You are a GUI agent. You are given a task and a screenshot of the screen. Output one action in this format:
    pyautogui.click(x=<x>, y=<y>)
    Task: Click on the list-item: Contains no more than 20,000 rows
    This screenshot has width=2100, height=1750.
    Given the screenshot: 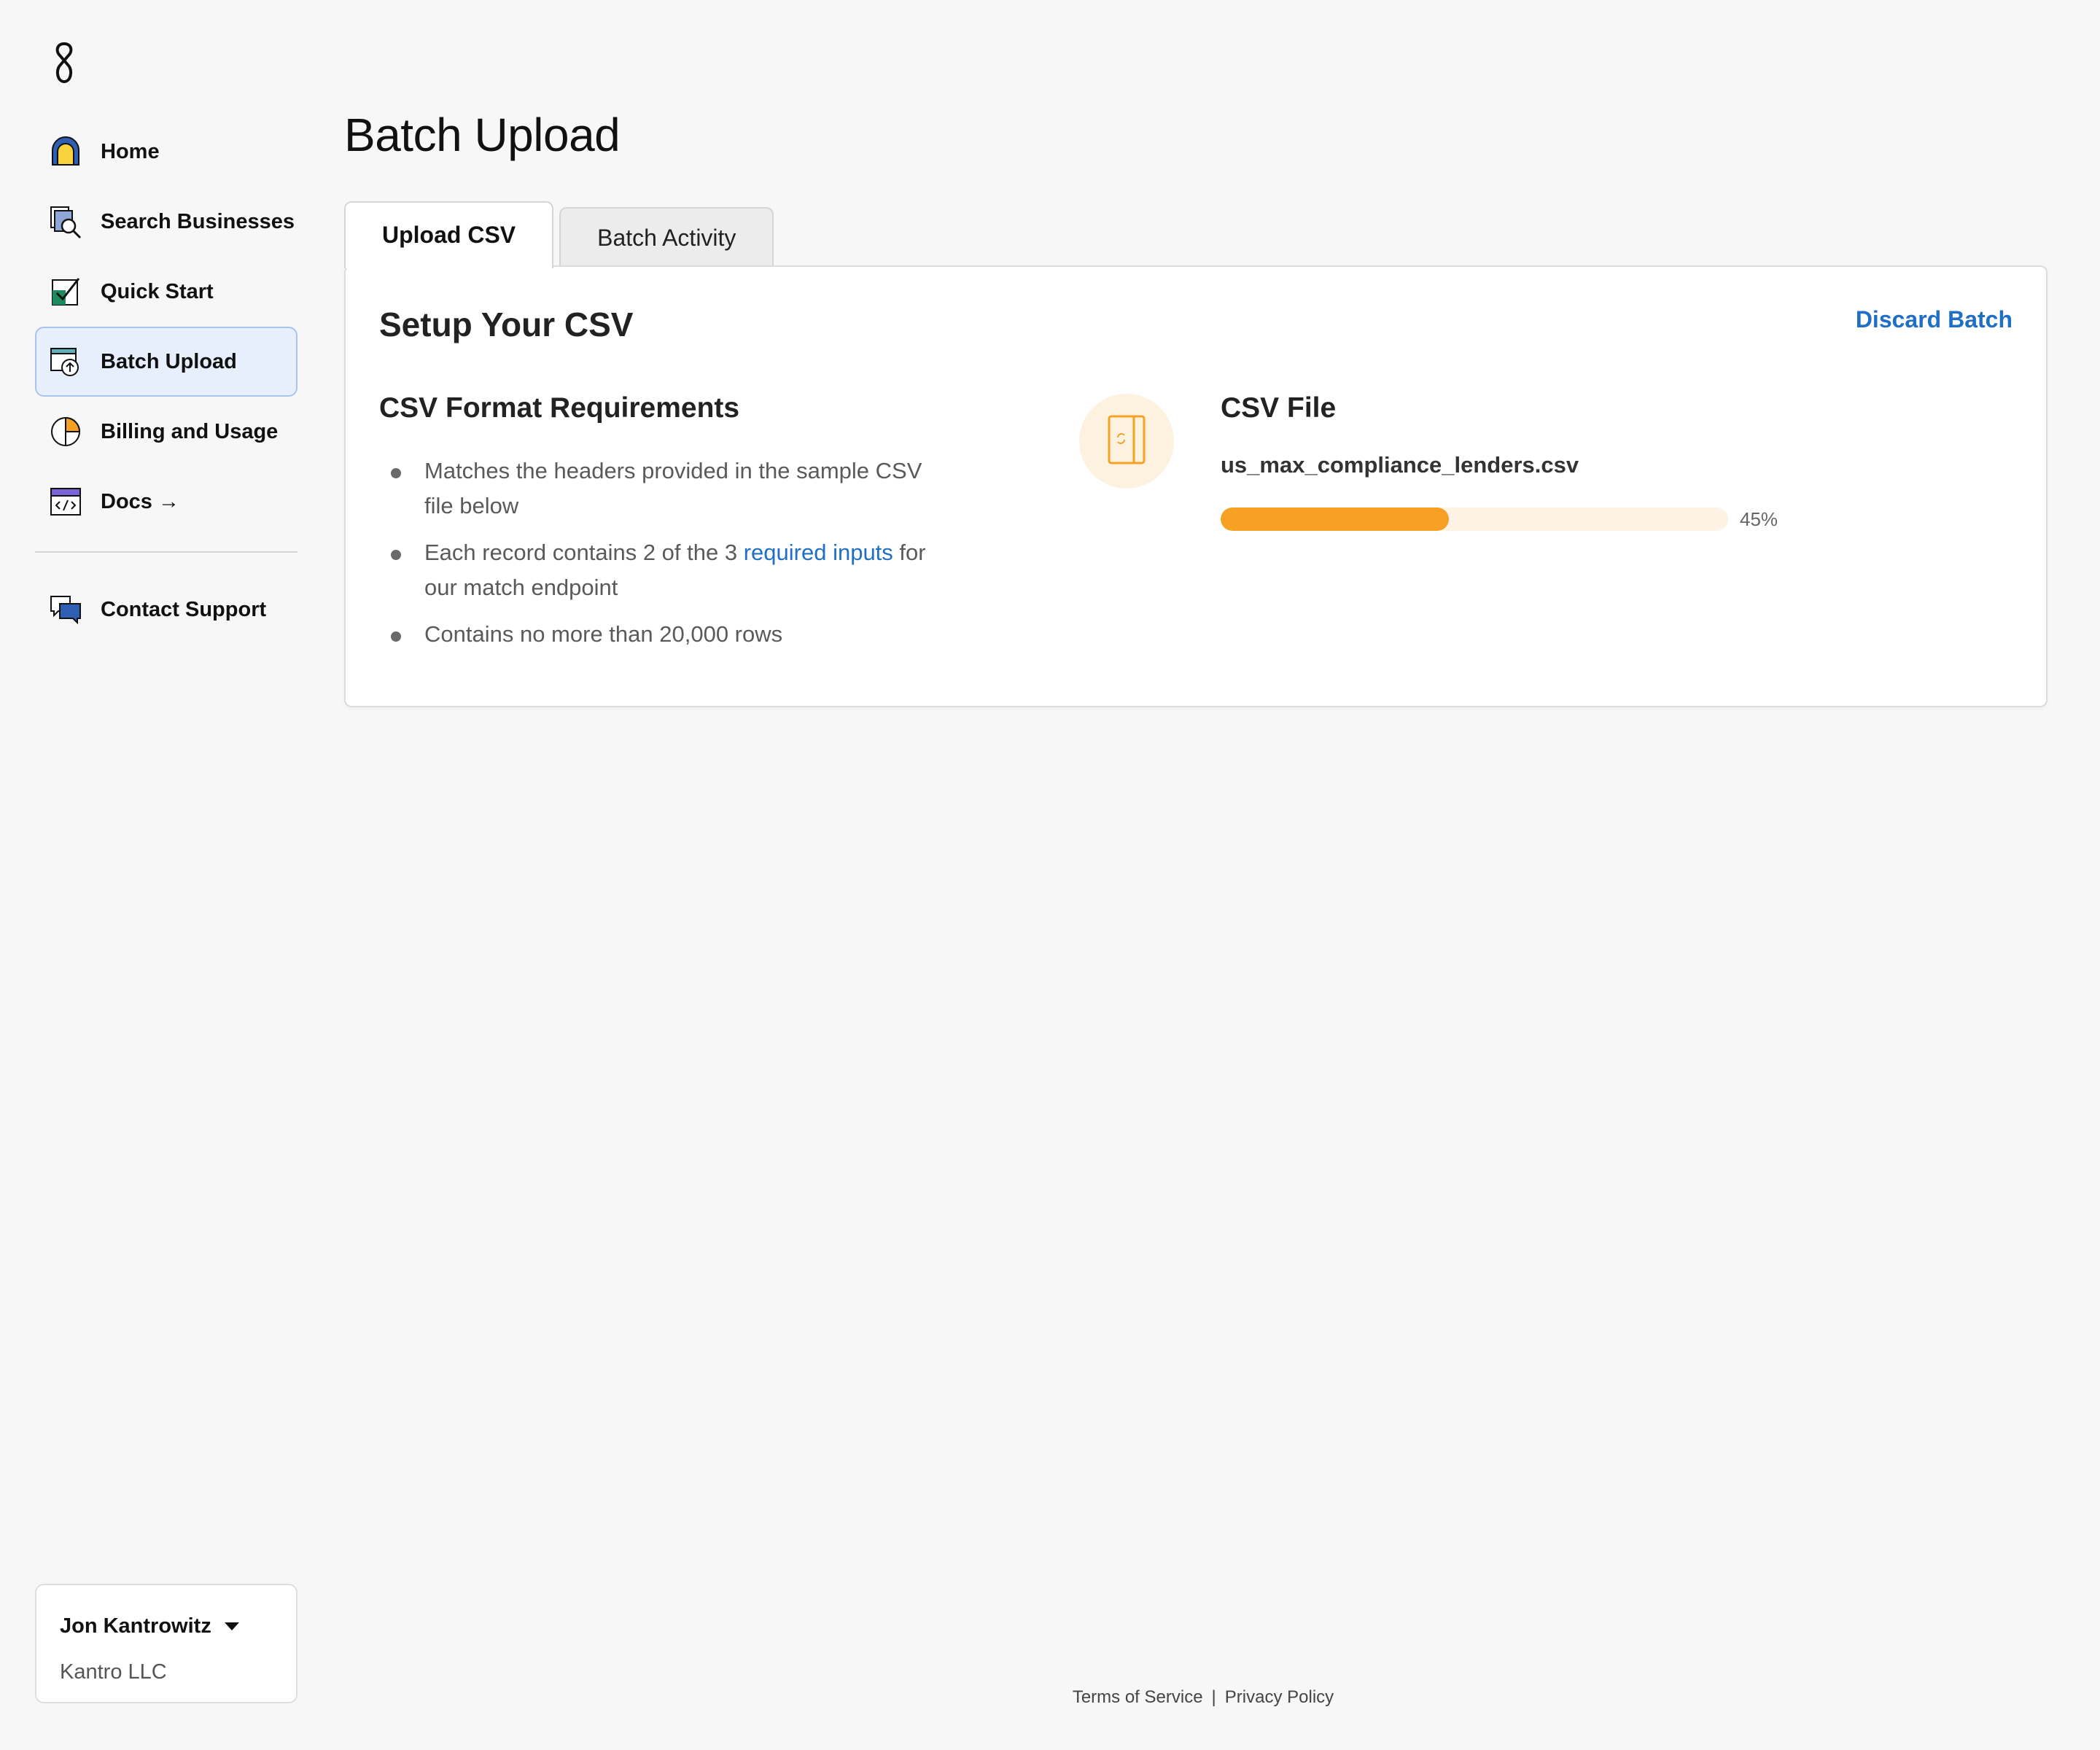 What is the action you would take?
    pyautogui.click(x=663, y=634)
    